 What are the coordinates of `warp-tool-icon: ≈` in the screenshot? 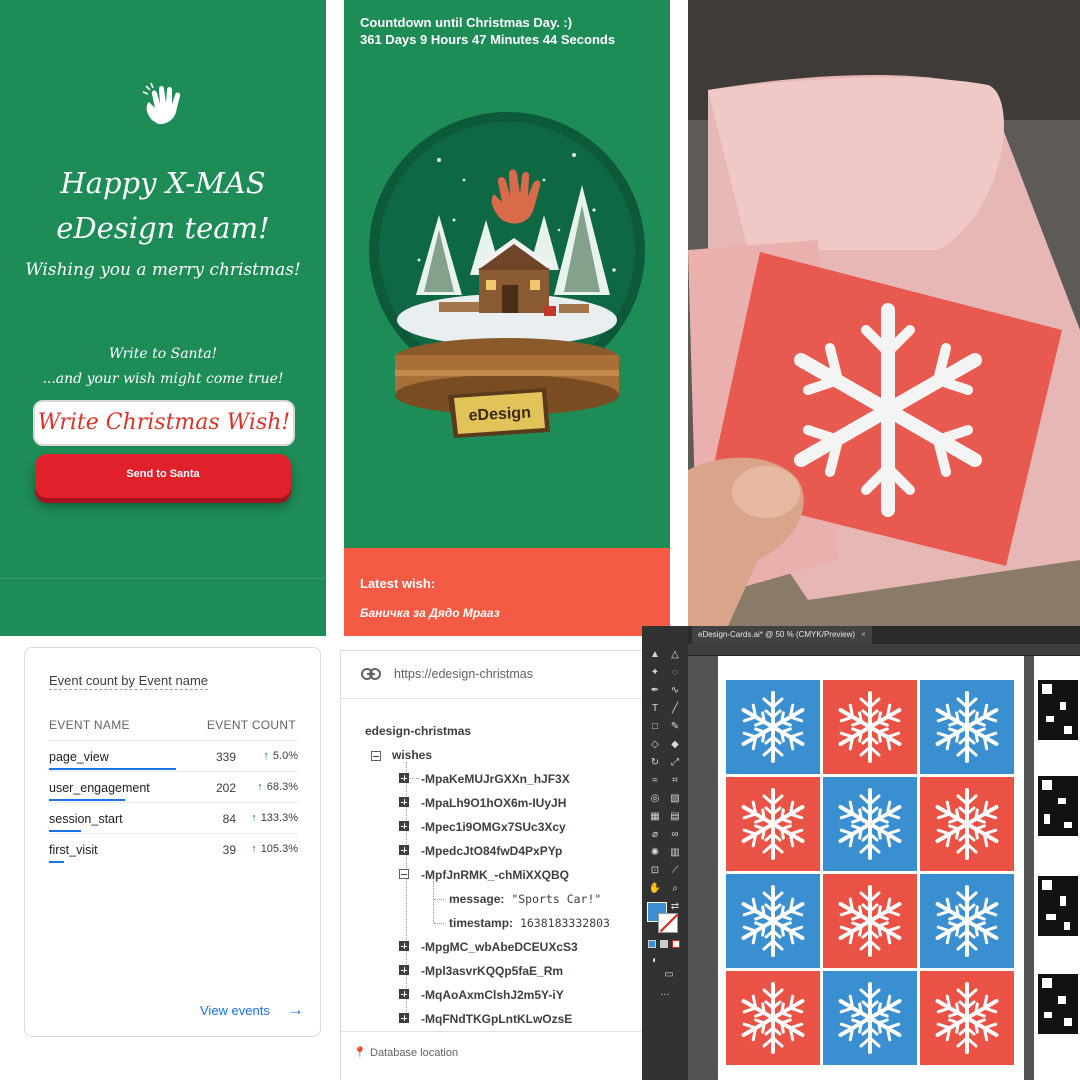 It's located at (655, 781).